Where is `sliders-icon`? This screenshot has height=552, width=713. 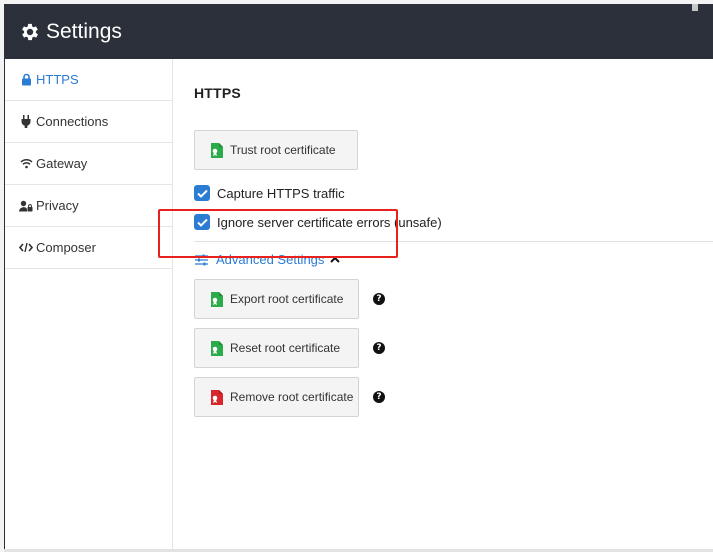 sliders-icon is located at coordinates (201, 260).